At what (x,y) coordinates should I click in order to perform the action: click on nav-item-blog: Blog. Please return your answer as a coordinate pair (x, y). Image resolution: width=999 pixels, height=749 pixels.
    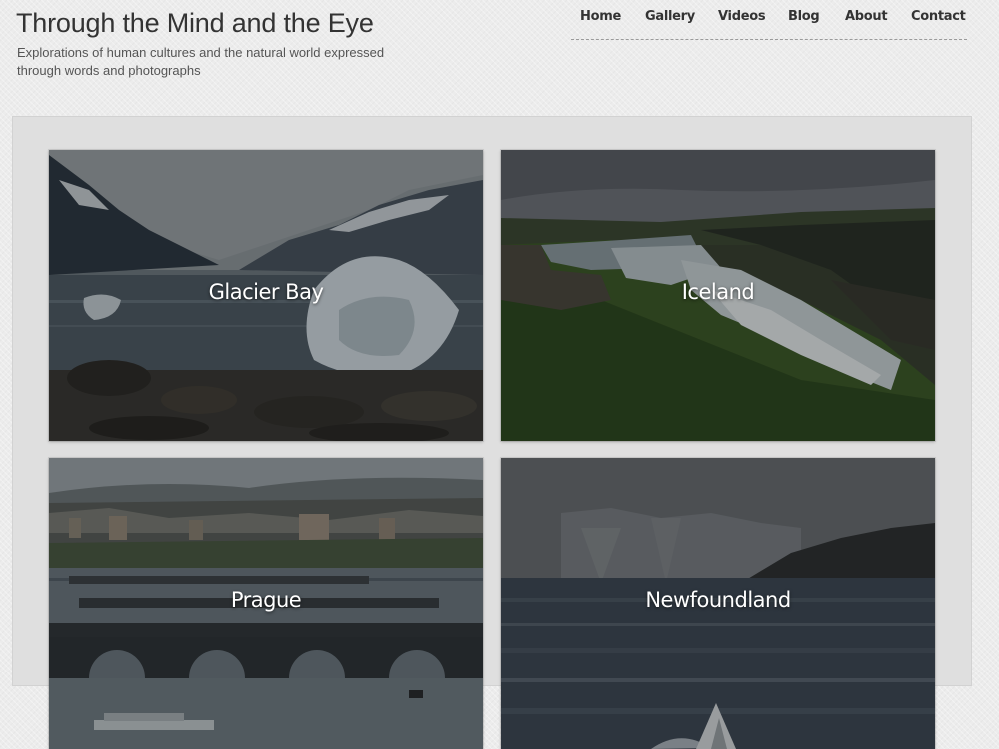
    Looking at the image, I should click on (804, 16).